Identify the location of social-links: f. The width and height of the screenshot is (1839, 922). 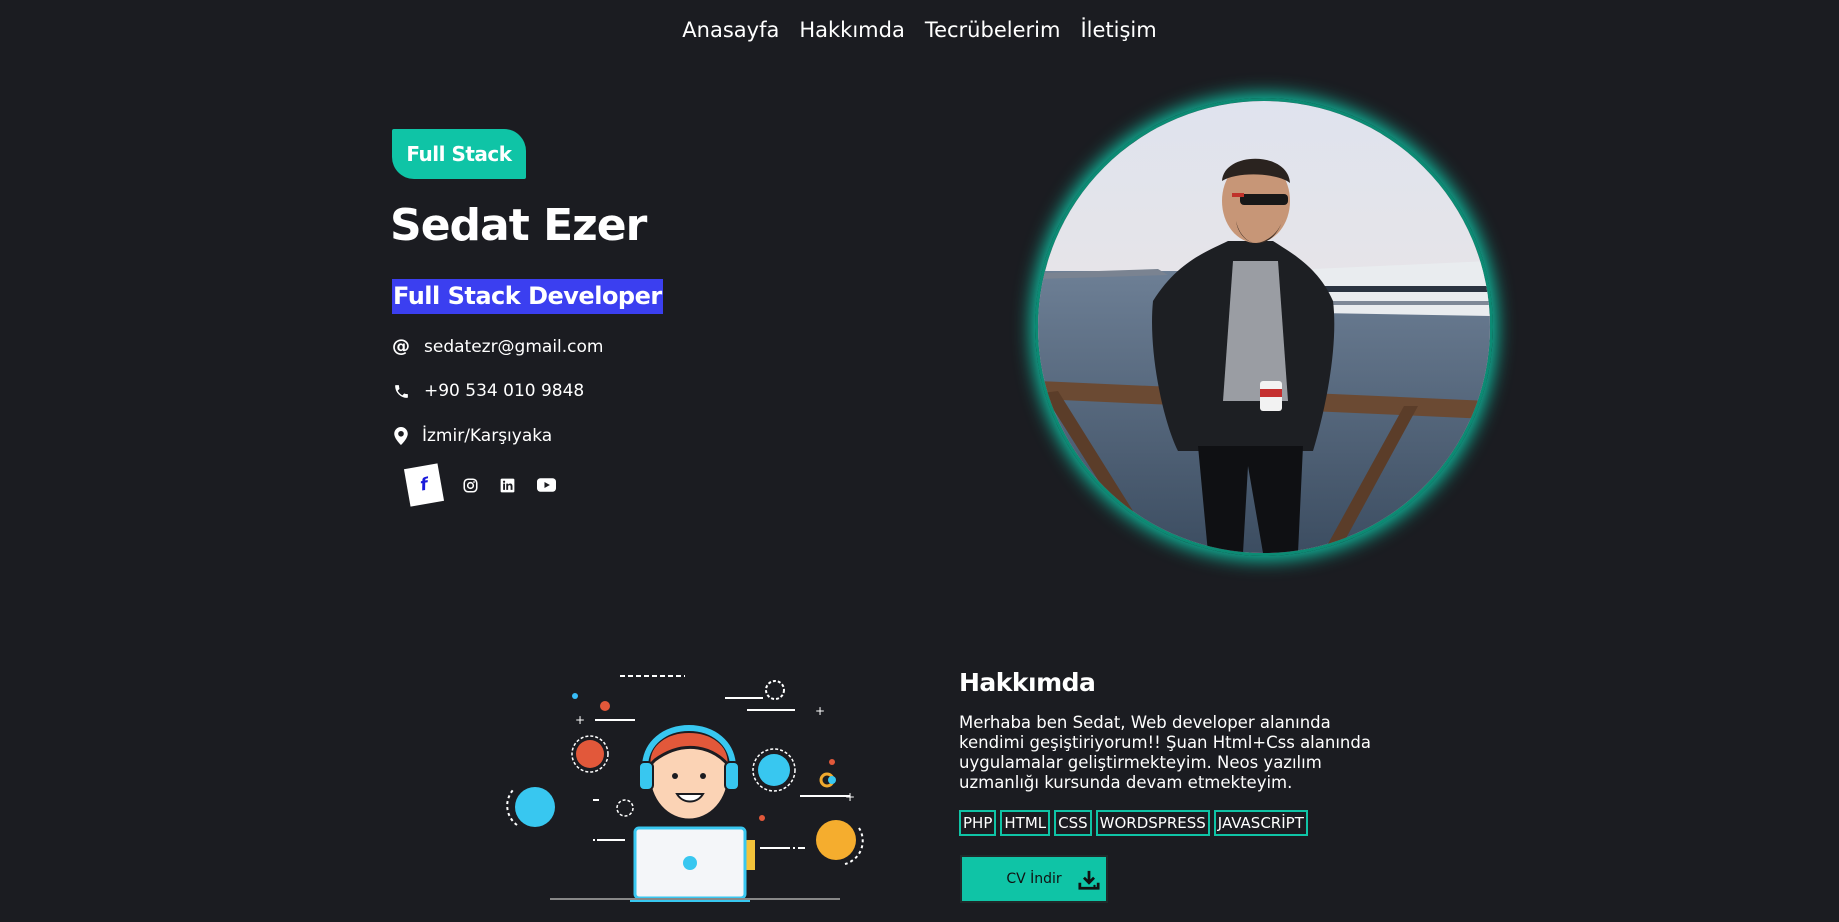
(479, 485).